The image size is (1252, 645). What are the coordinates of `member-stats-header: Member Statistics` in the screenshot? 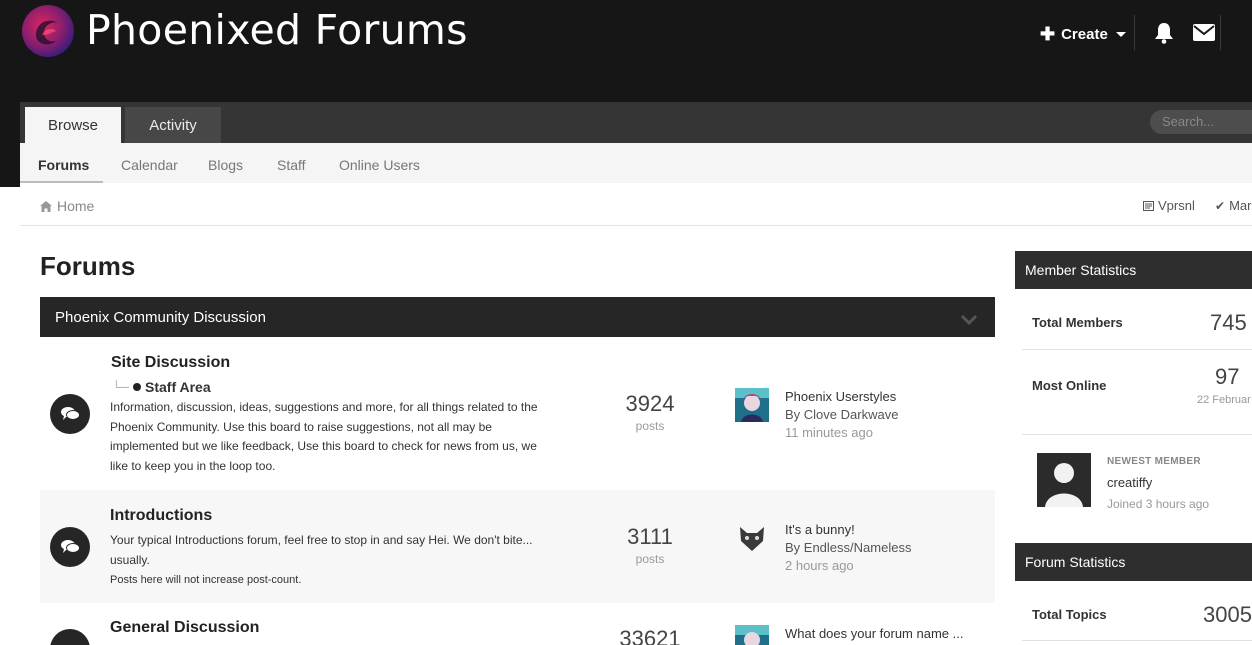 It's located at (1133, 270).